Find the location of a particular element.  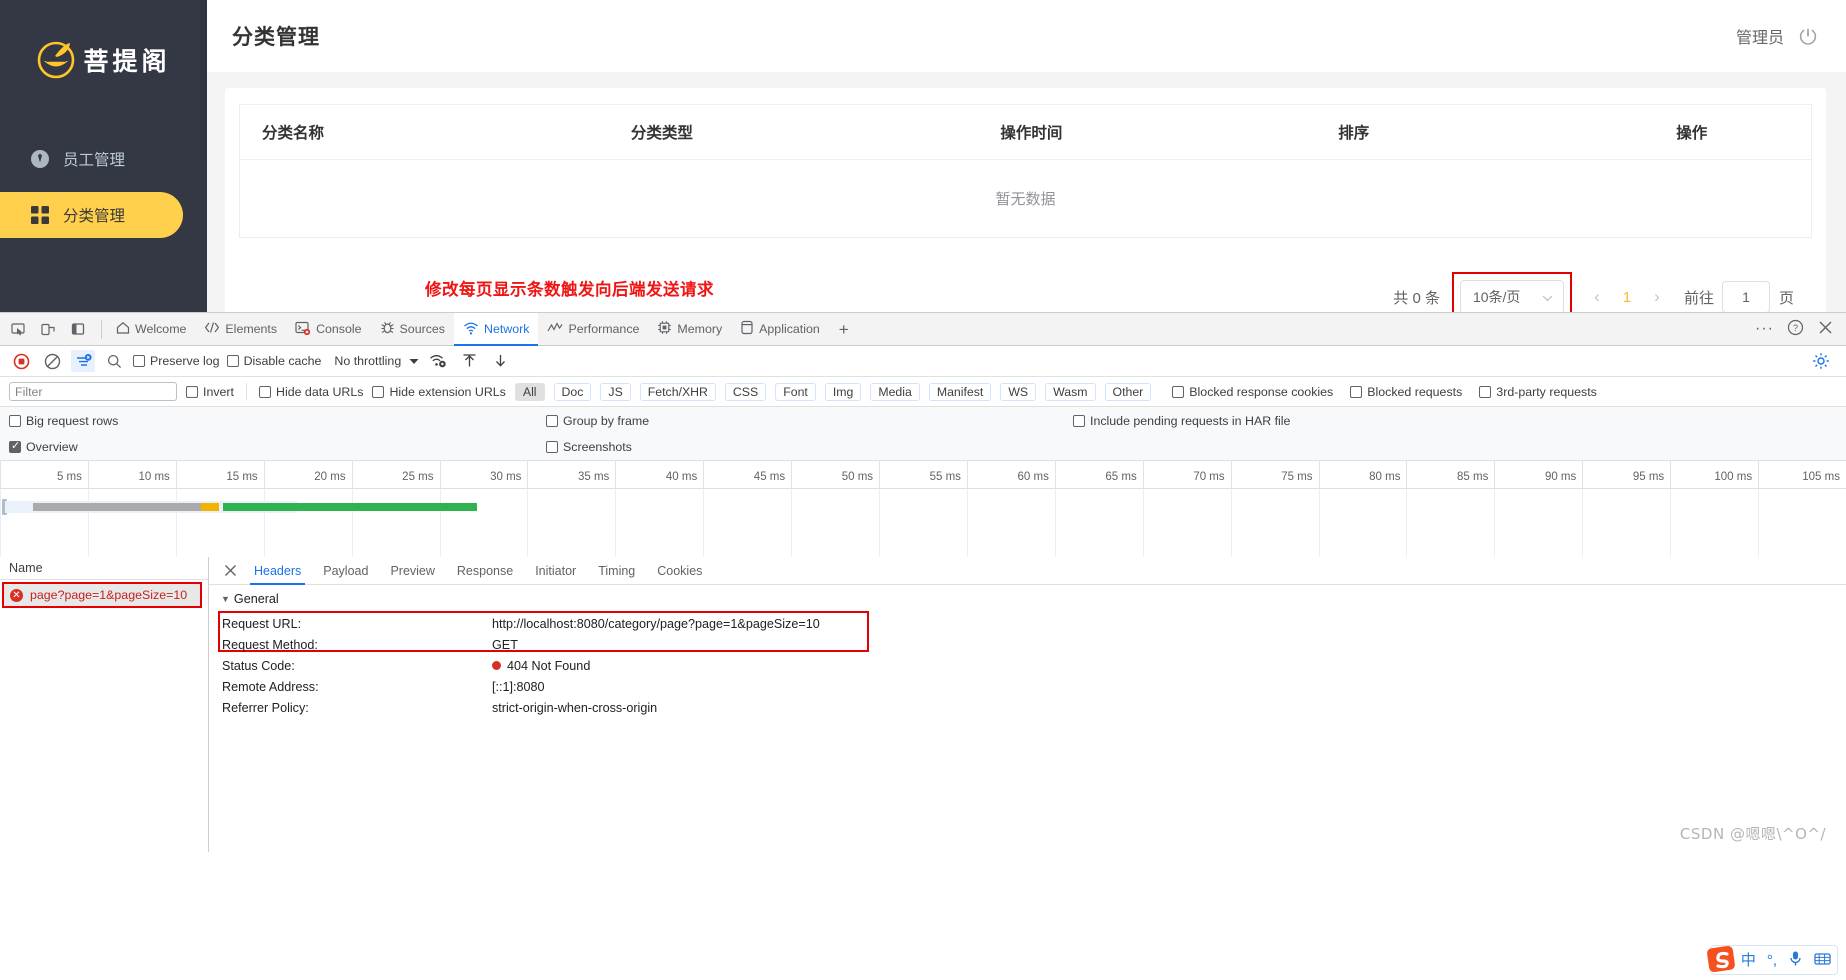

pagination-page-unit: 页 is located at coordinates (1786, 298).